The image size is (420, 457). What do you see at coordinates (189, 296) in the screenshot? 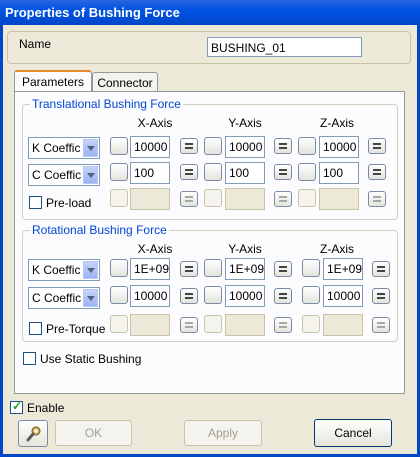
I see `rot-c-x-equals-button` at bounding box center [189, 296].